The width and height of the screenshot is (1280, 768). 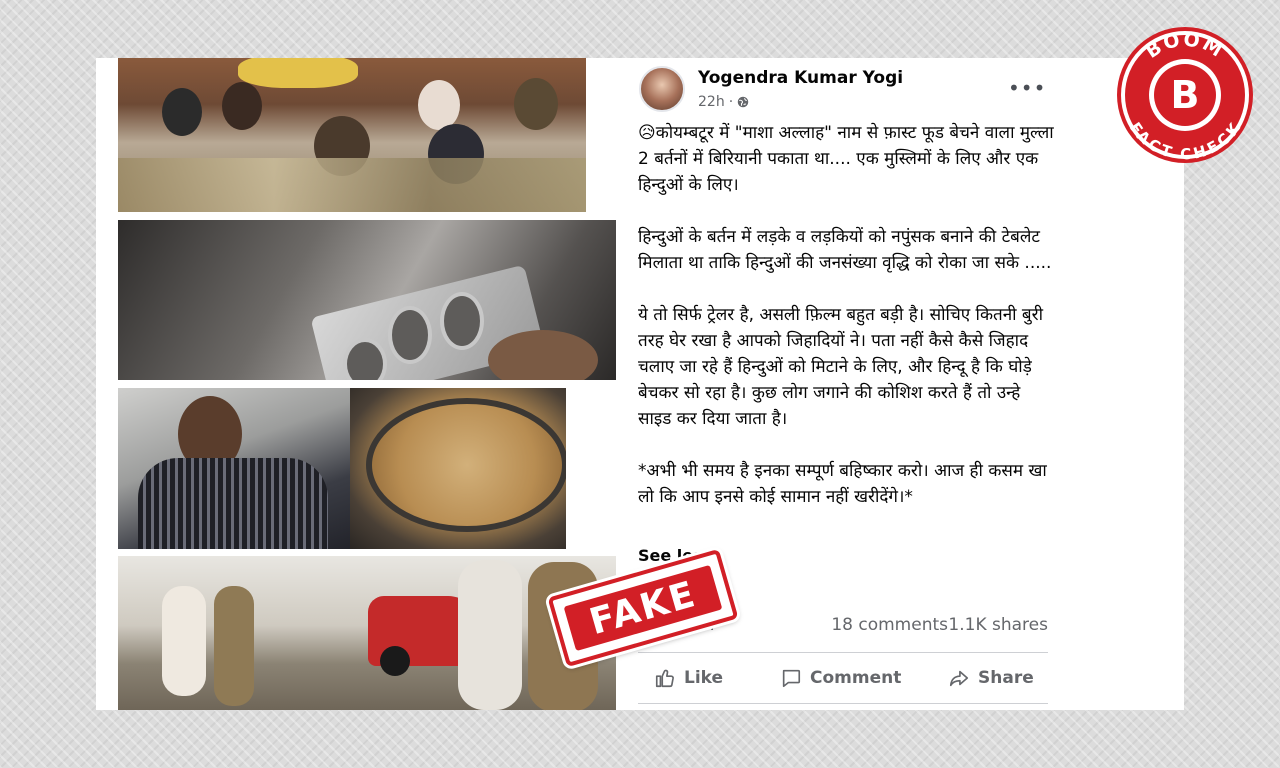 I want to click on action-bar: Like Comment Share, so click(x=842, y=678).